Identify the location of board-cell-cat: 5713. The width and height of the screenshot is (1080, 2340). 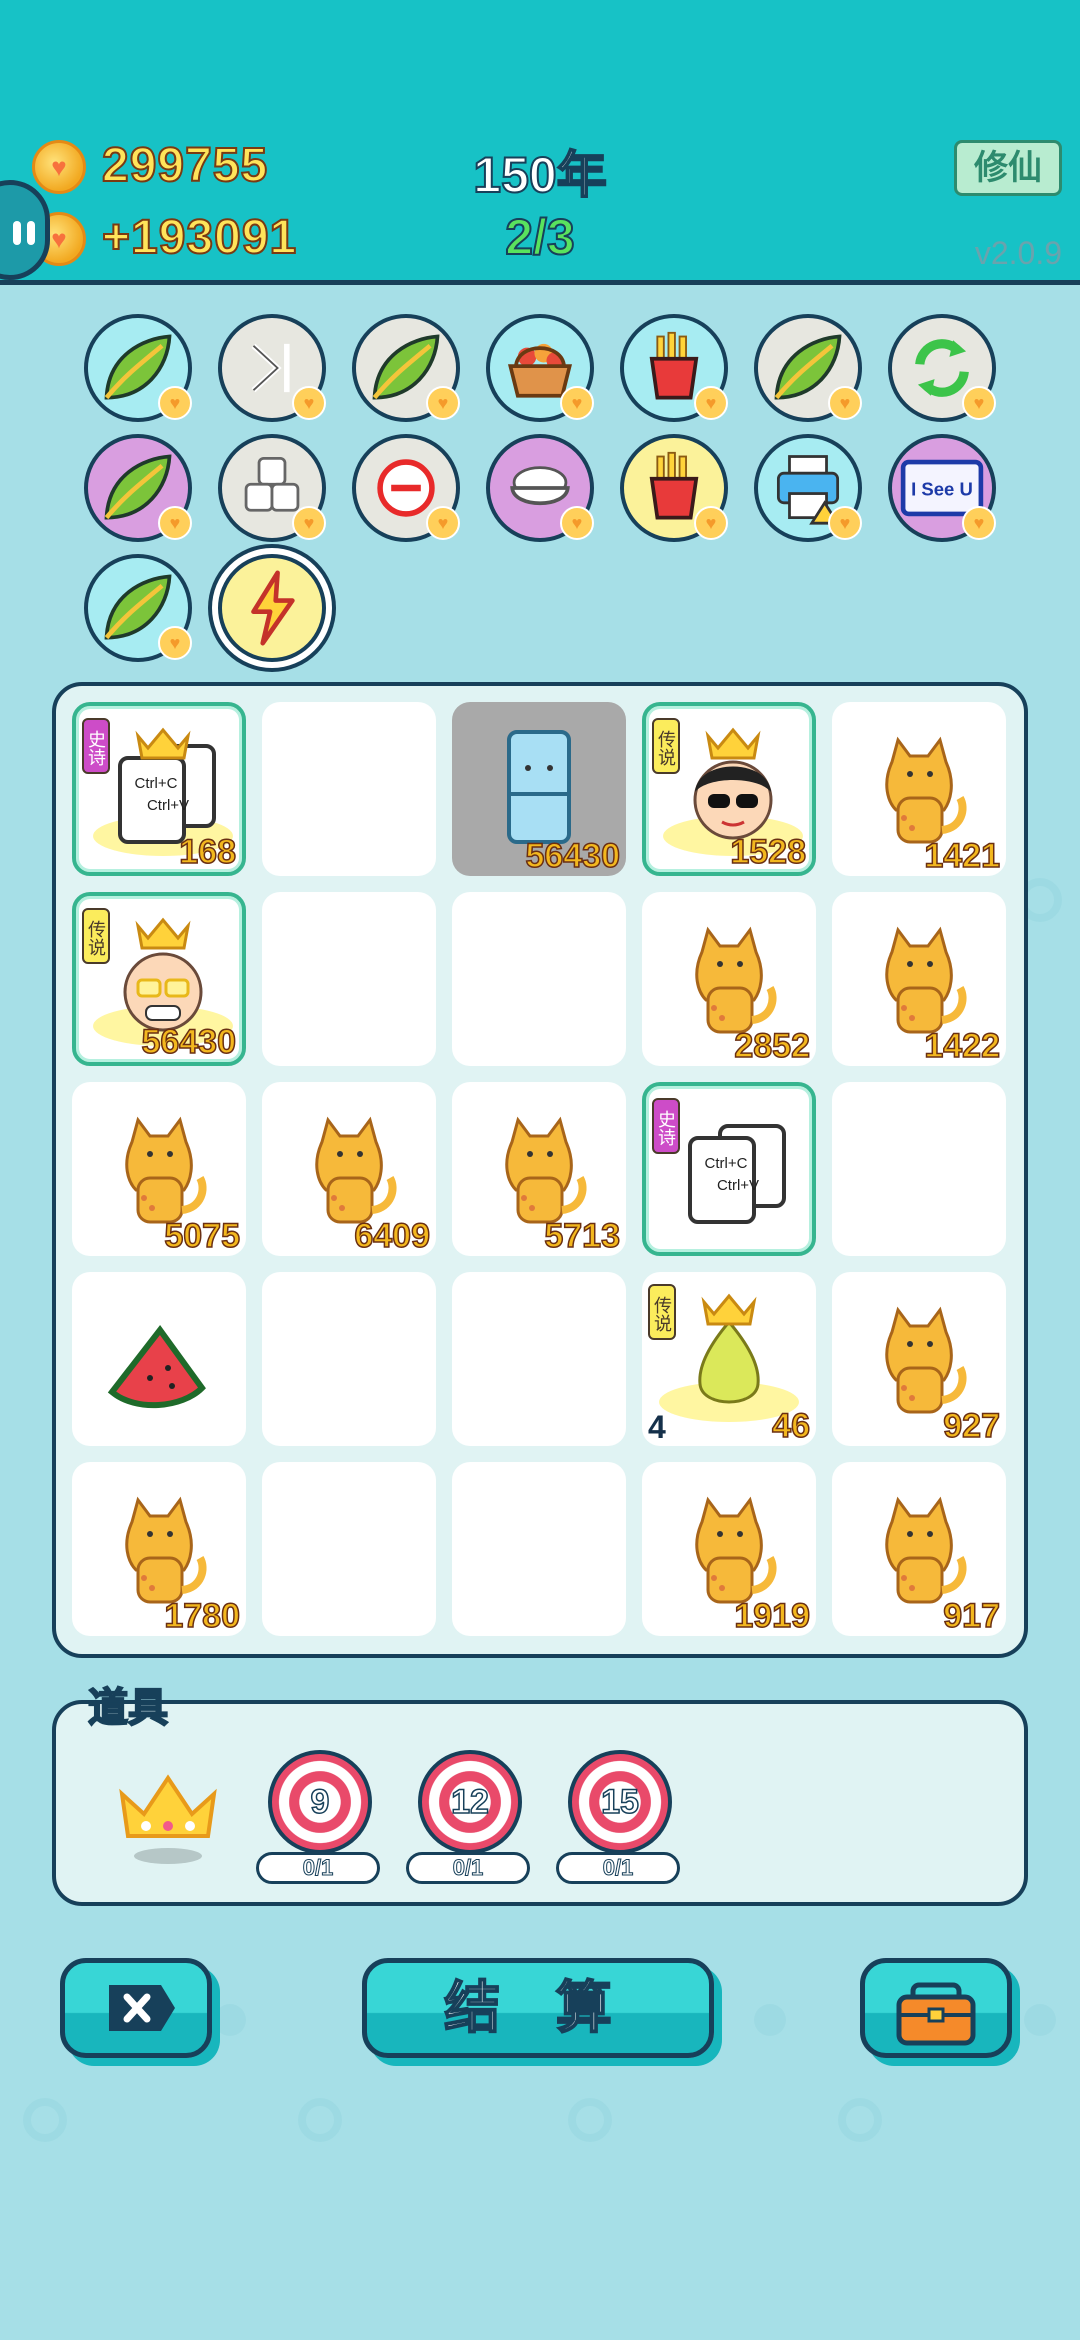
(539, 1169).